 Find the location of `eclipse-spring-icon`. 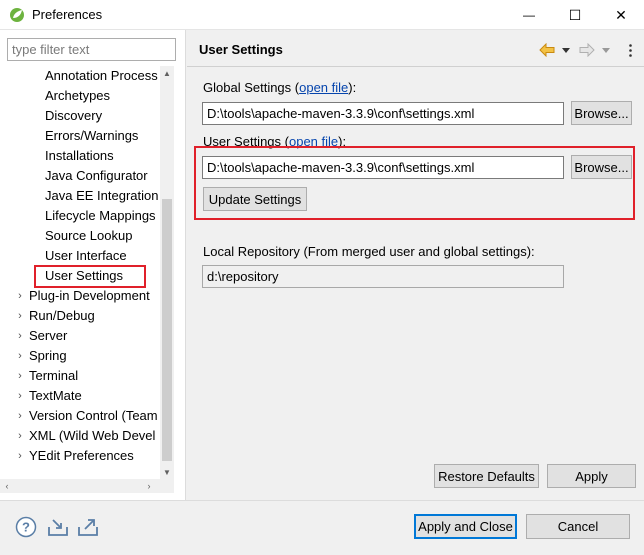

eclipse-spring-icon is located at coordinates (17, 15).